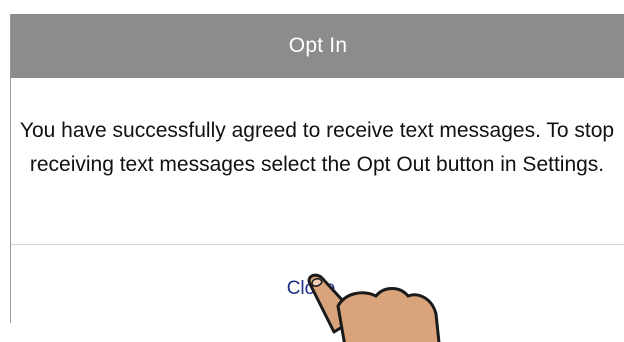  I want to click on dialog-divider, so click(317, 244).